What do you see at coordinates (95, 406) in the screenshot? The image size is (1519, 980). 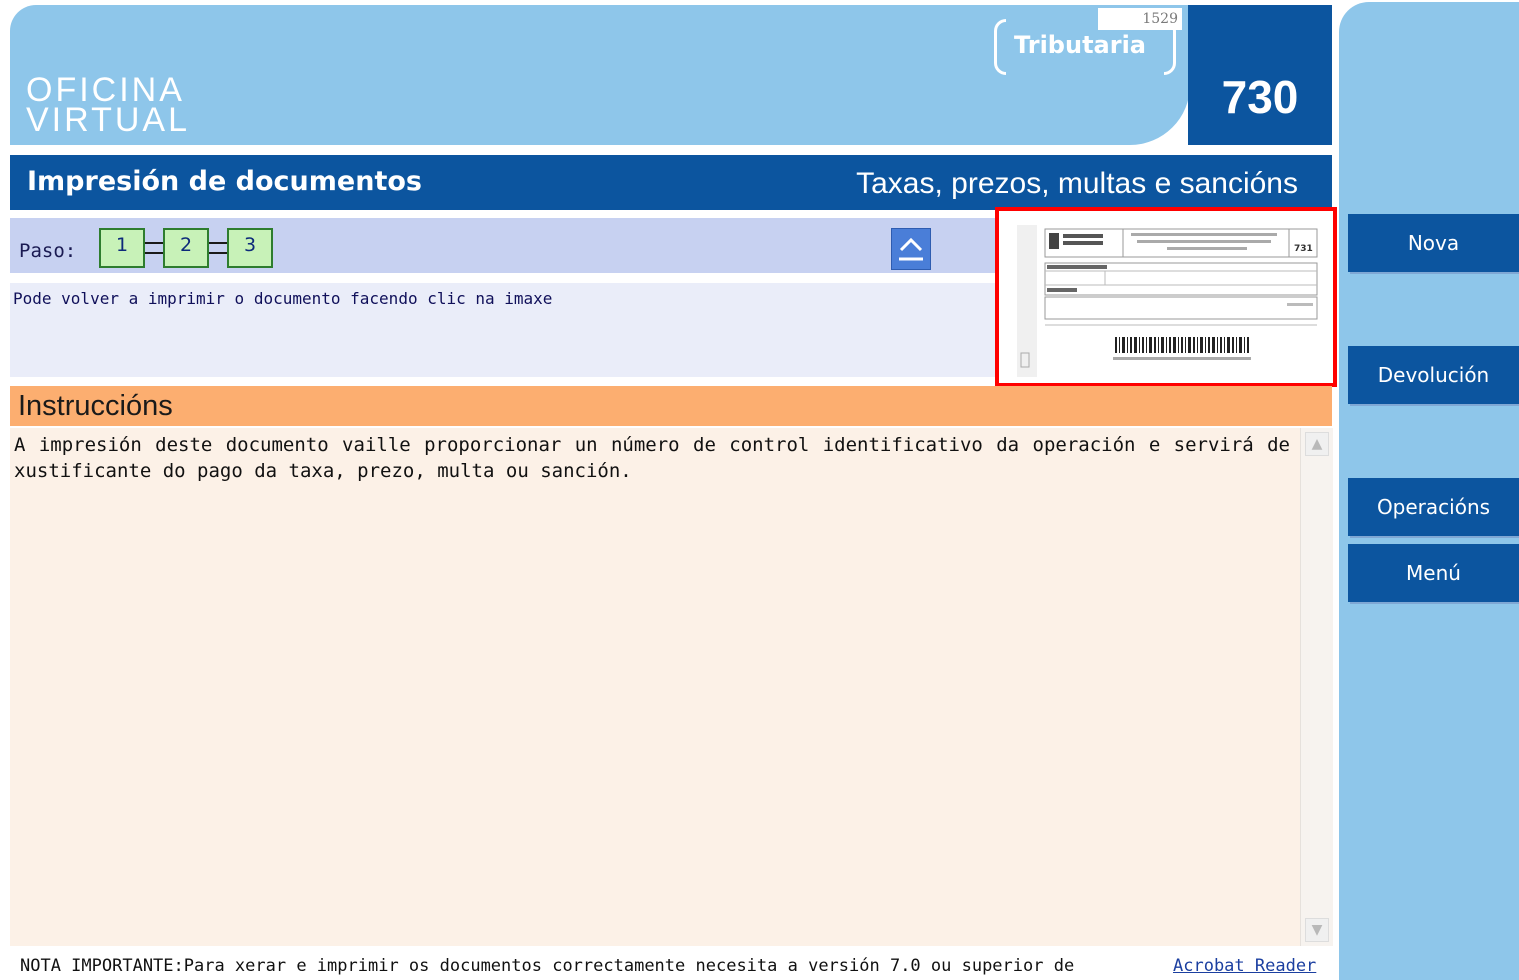 I see `instructions-title: Instruccións` at bounding box center [95, 406].